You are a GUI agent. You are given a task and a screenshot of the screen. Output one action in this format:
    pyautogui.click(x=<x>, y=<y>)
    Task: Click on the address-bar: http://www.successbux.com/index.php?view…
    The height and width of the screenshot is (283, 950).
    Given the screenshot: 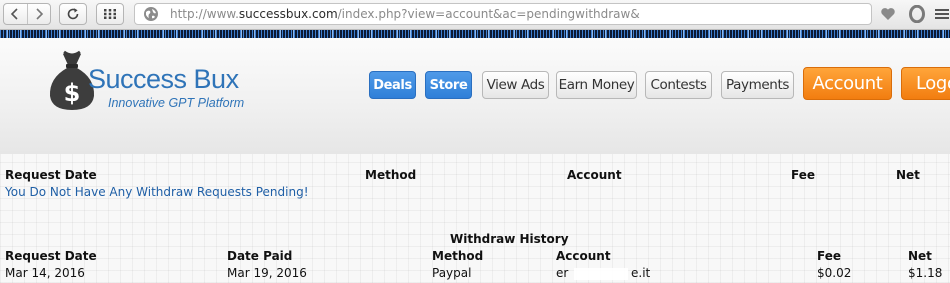 What is the action you would take?
    pyautogui.click(x=503, y=14)
    